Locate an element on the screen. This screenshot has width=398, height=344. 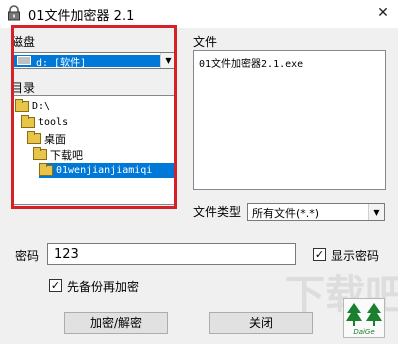
password-input: 123 is located at coordinates (171, 254).